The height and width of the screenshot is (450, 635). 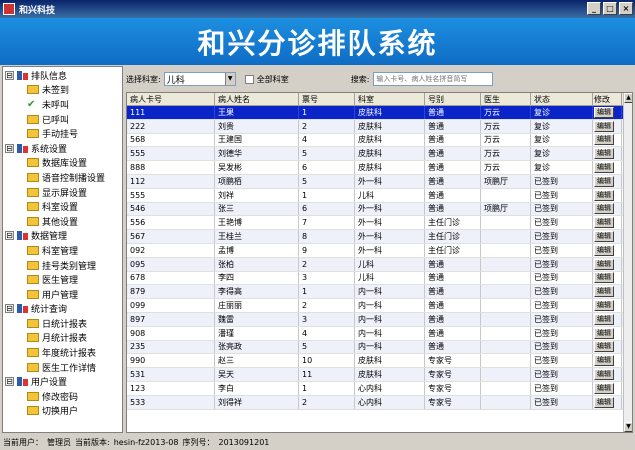 I want to click on table-cell: 112, so click(x=171, y=181).